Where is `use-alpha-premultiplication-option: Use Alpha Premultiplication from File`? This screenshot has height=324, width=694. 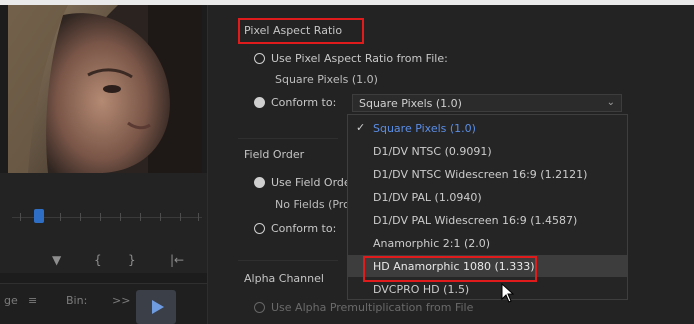
use-alpha-premultiplication-option: Use Alpha Premultiplication from File is located at coordinates (363, 307).